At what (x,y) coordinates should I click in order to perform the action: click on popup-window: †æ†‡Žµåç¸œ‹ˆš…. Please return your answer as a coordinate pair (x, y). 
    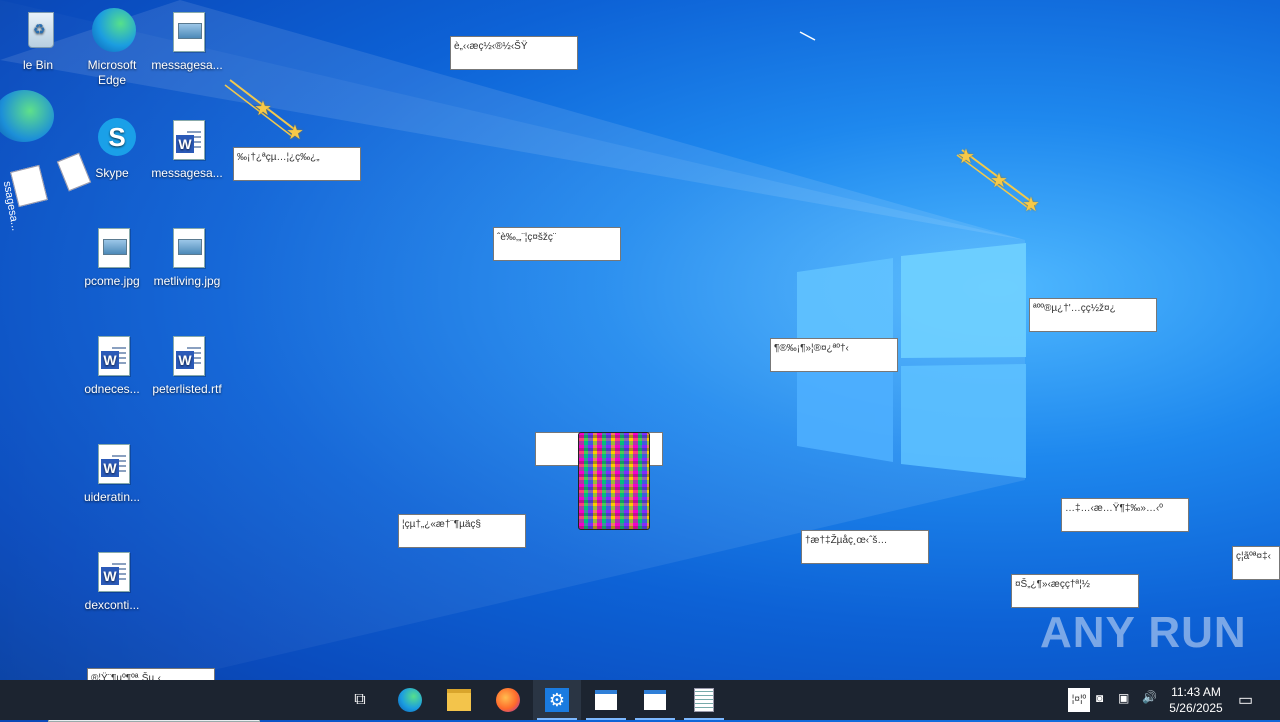
    Looking at the image, I should click on (865, 547).